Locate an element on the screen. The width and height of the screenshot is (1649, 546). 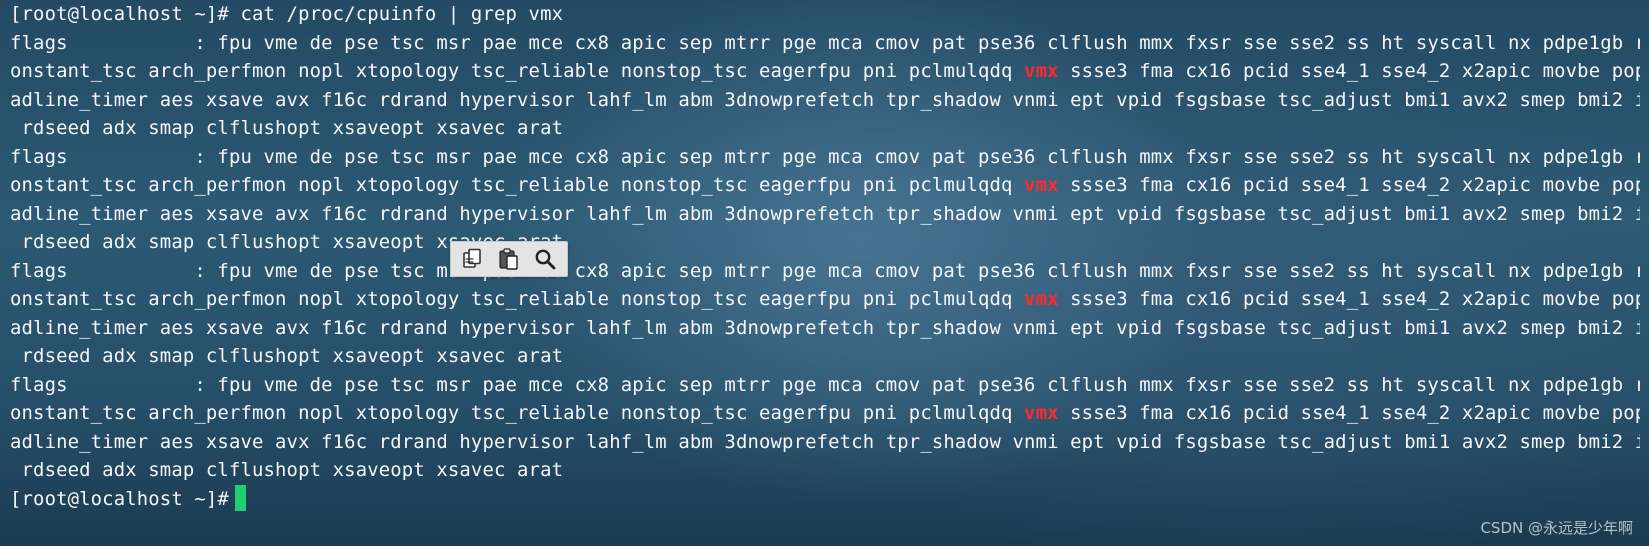
copy-button is located at coordinates (473, 259).